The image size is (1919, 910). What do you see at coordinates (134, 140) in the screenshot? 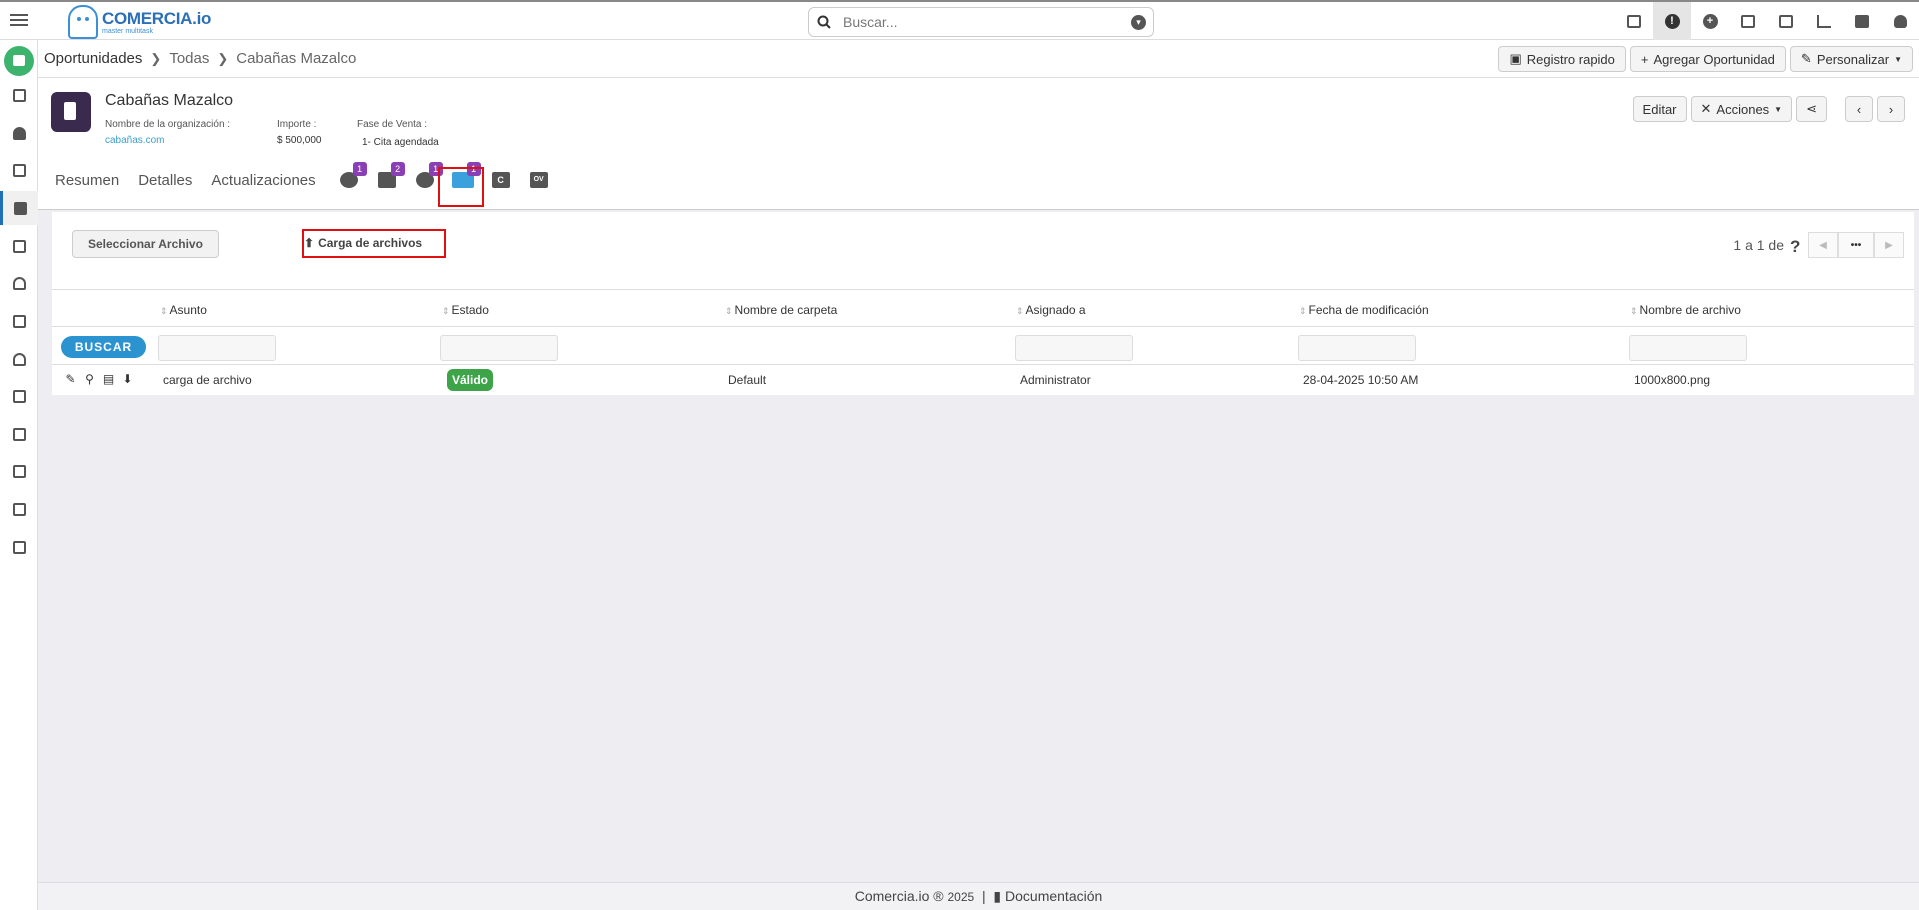
I see `org-link: cabañas.com` at bounding box center [134, 140].